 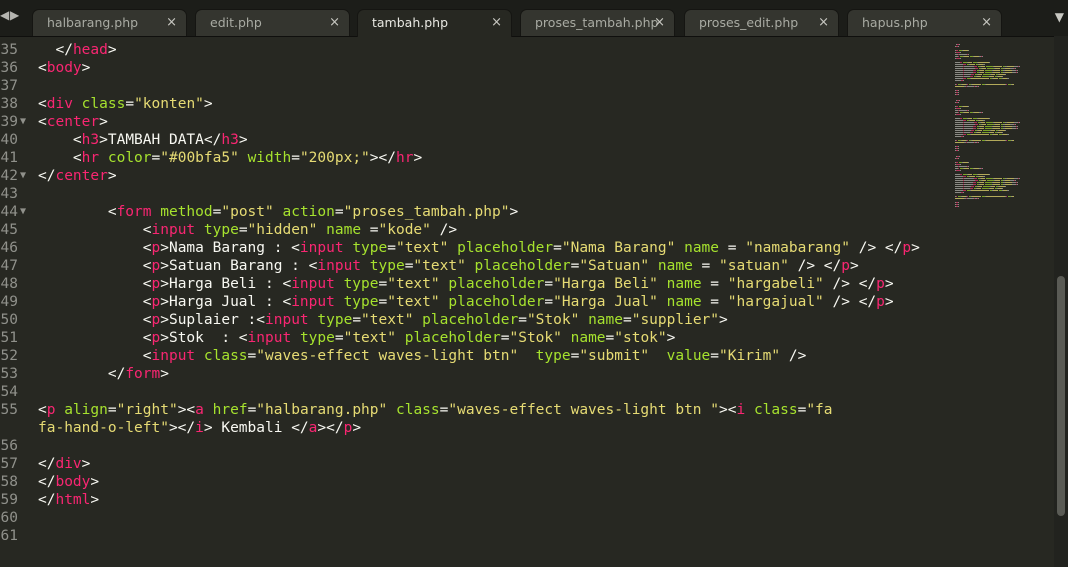 I want to click on line-number: 60, so click(x=9, y=518).